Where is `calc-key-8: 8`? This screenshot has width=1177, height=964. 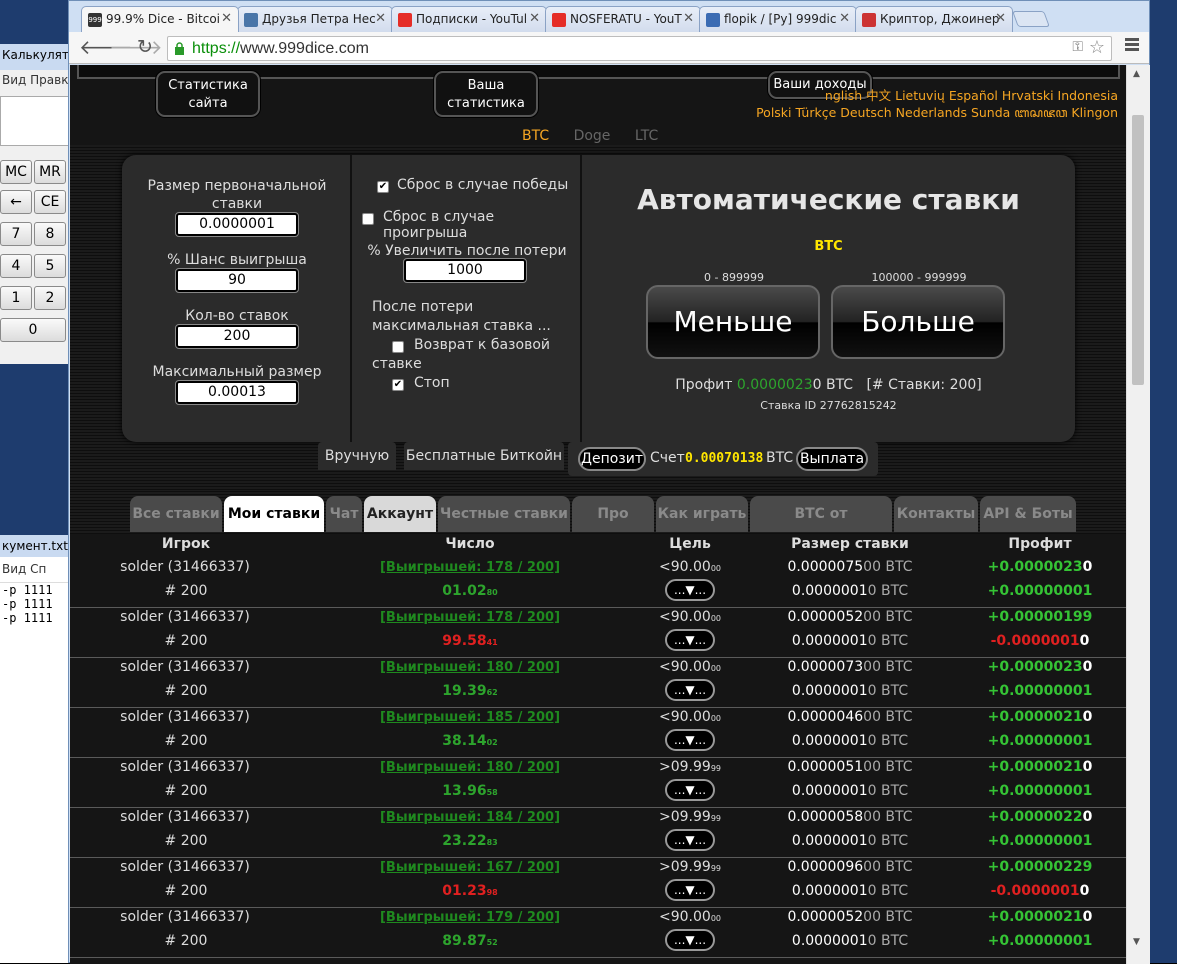 calc-key-8: 8 is located at coordinates (50, 234).